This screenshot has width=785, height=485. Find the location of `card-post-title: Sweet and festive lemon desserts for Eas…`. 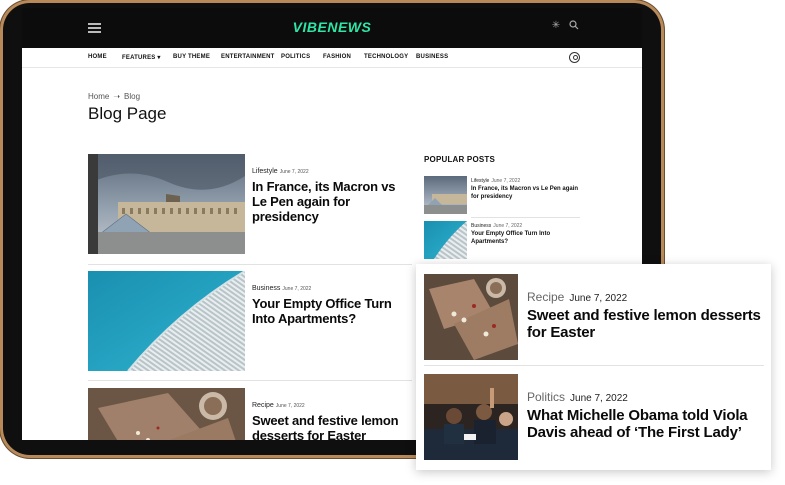

card-post-title: Sweet and festive lemon desserts for Eas… is located at coordinates (645, 324).